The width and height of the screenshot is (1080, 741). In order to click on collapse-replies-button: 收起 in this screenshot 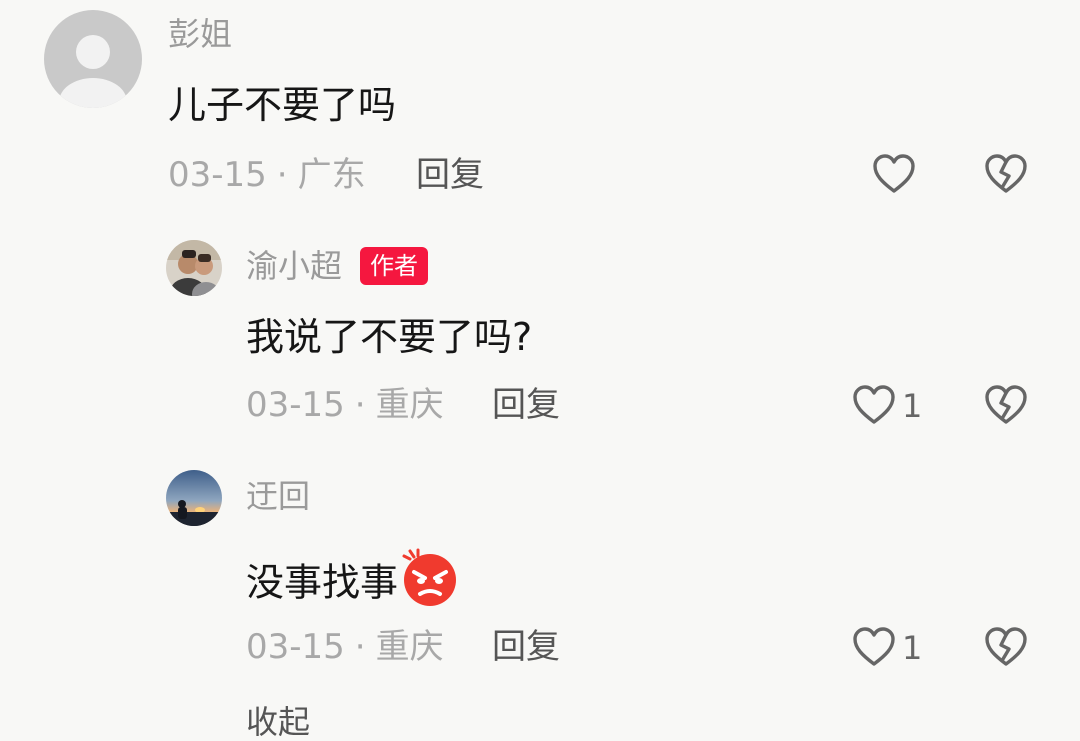, I will do `click(278, 722)`.